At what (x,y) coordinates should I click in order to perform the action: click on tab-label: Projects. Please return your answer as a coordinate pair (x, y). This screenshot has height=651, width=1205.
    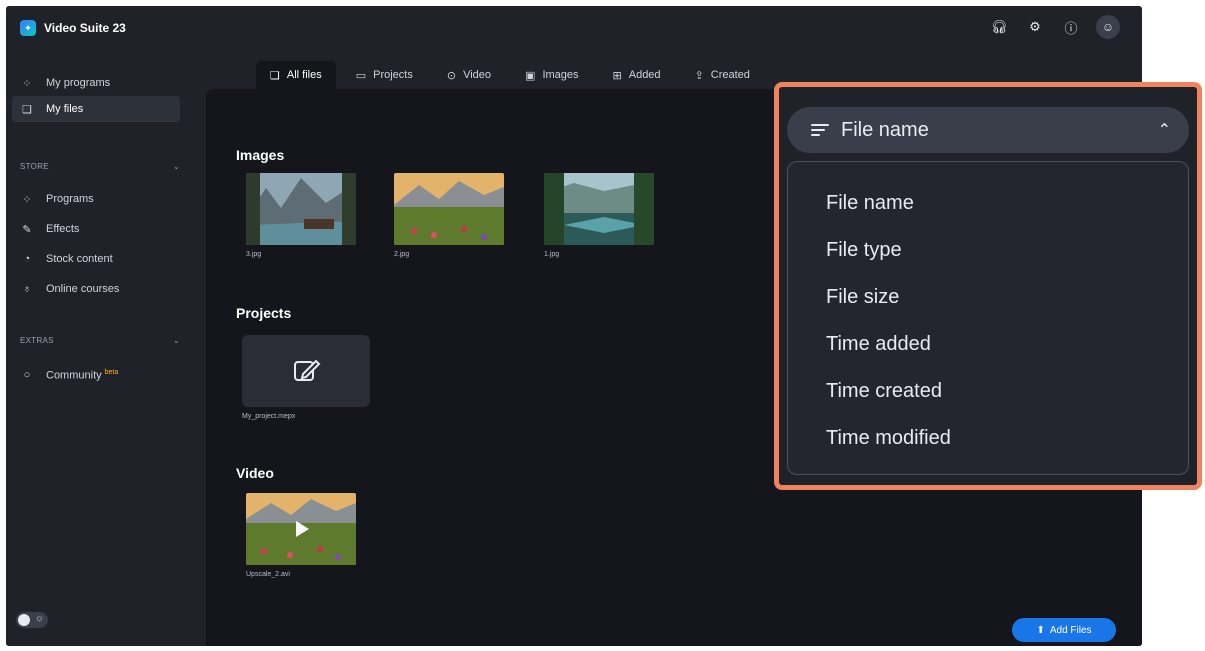
    Looking at the image, I should click on (393, 75).